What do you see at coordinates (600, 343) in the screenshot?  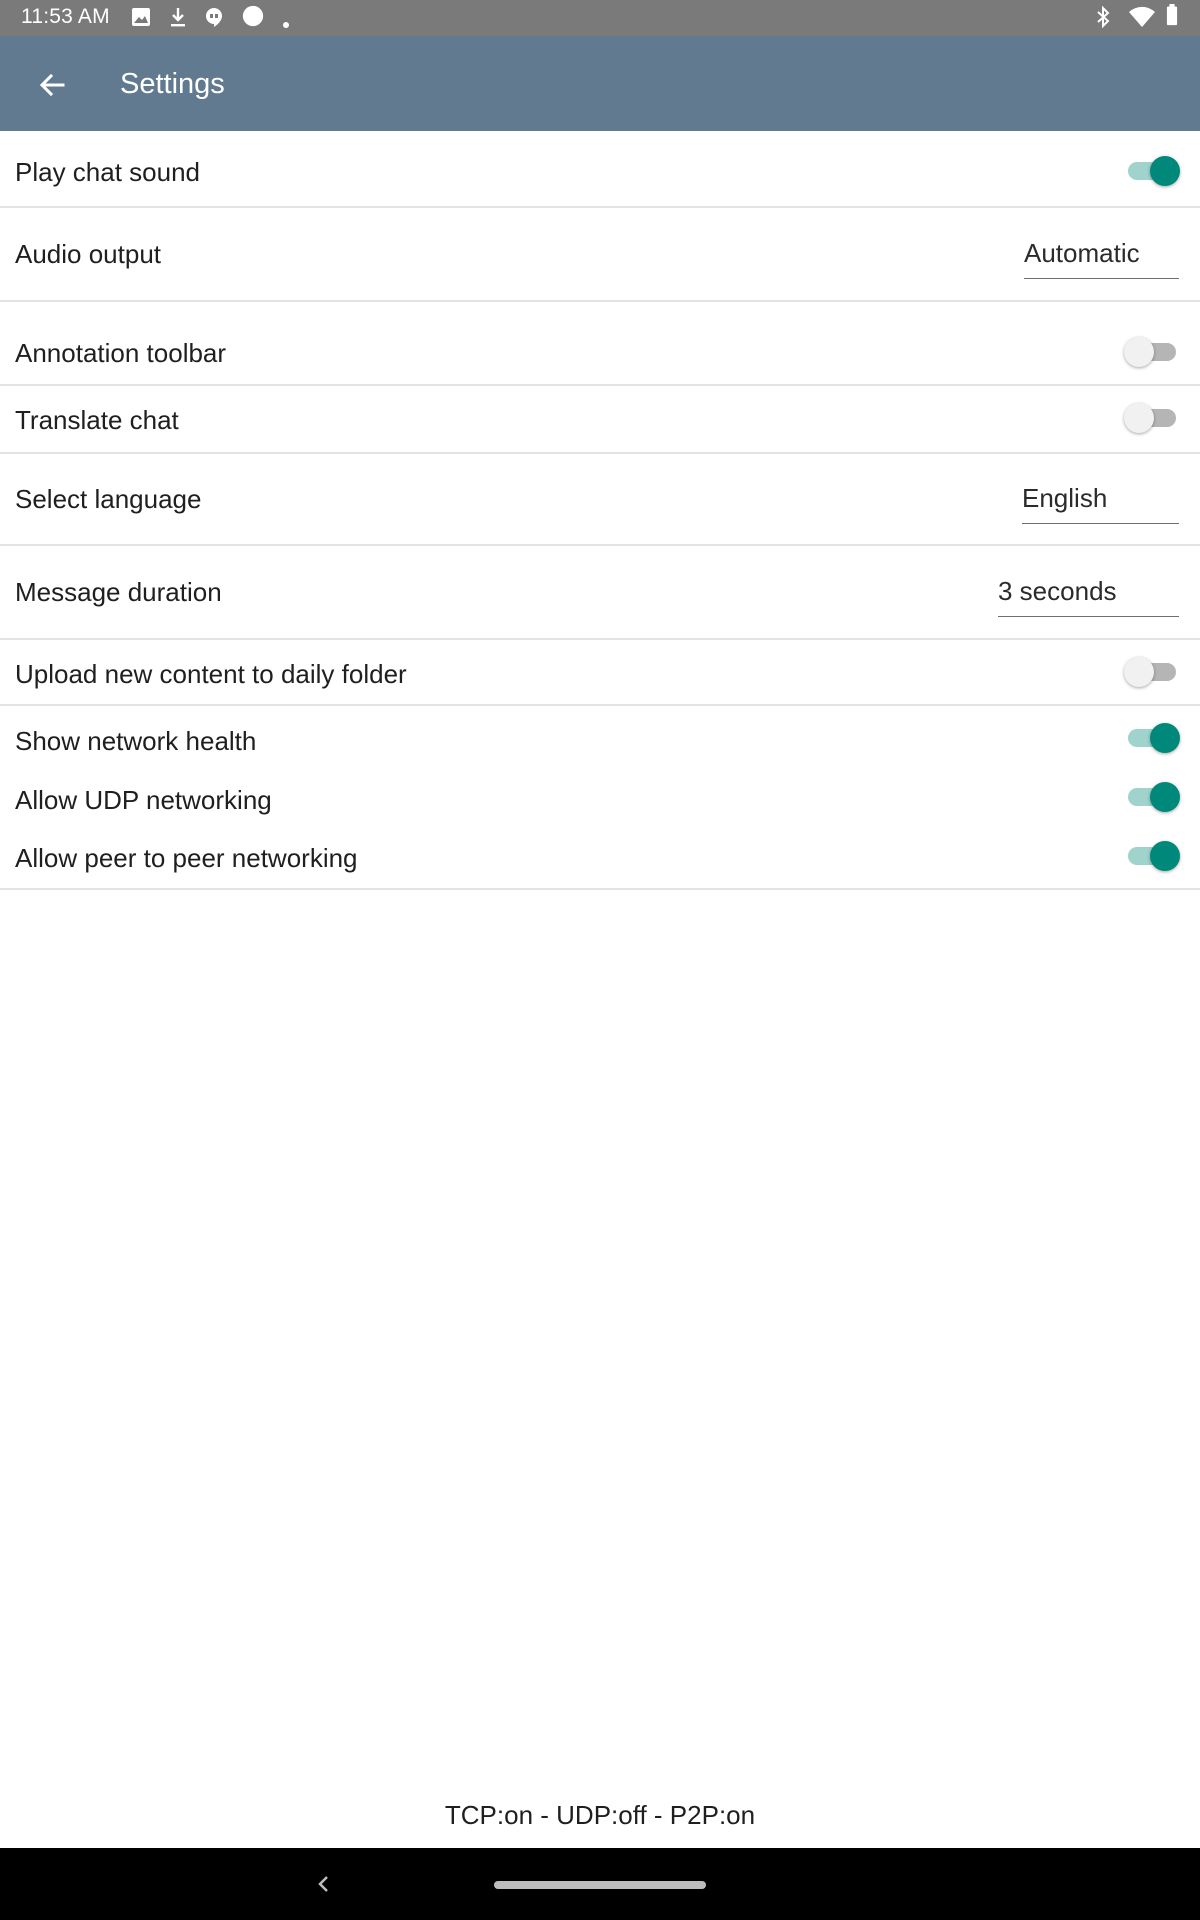 I see `setting-row-annotation-toolbar: Annotation toolbar` at bounding box center [600, 343].